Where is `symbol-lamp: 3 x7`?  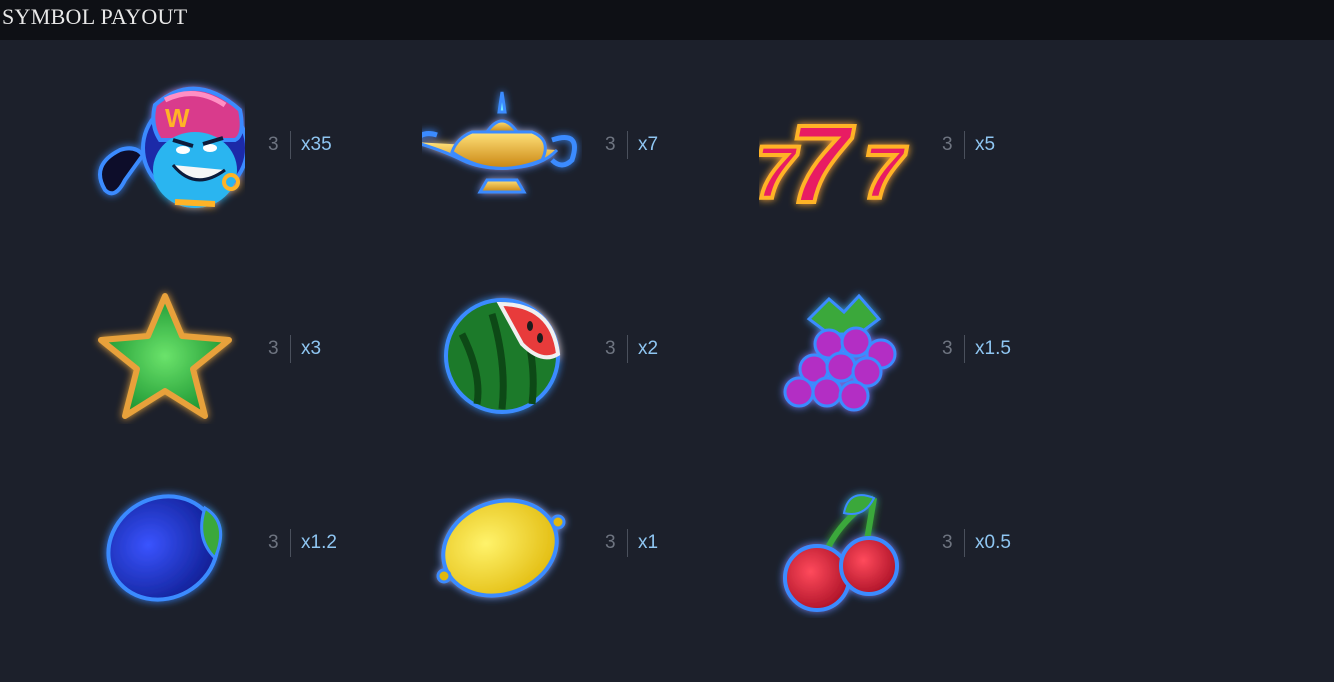
symbol-lamp: 3 x7 is located at coordinates (587, 145).